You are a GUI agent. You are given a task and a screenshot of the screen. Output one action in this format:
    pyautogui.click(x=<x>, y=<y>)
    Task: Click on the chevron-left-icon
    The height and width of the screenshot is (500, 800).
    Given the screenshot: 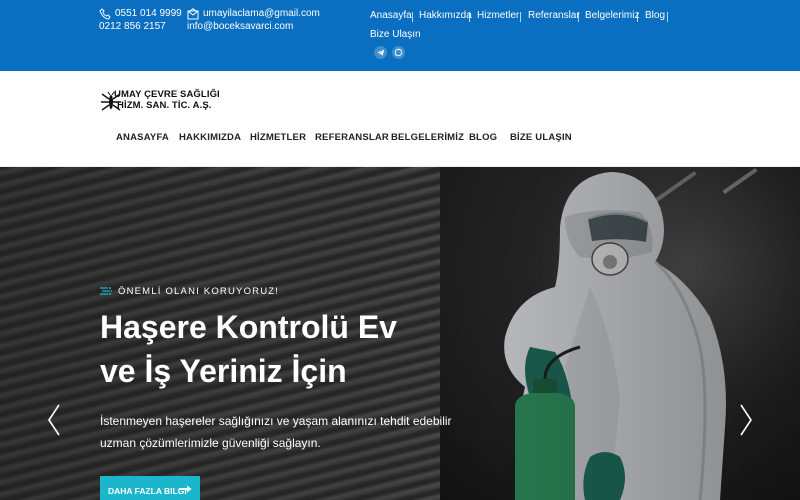 What is the action you would take?
    pyautogui.click(x=54, y=420)
    